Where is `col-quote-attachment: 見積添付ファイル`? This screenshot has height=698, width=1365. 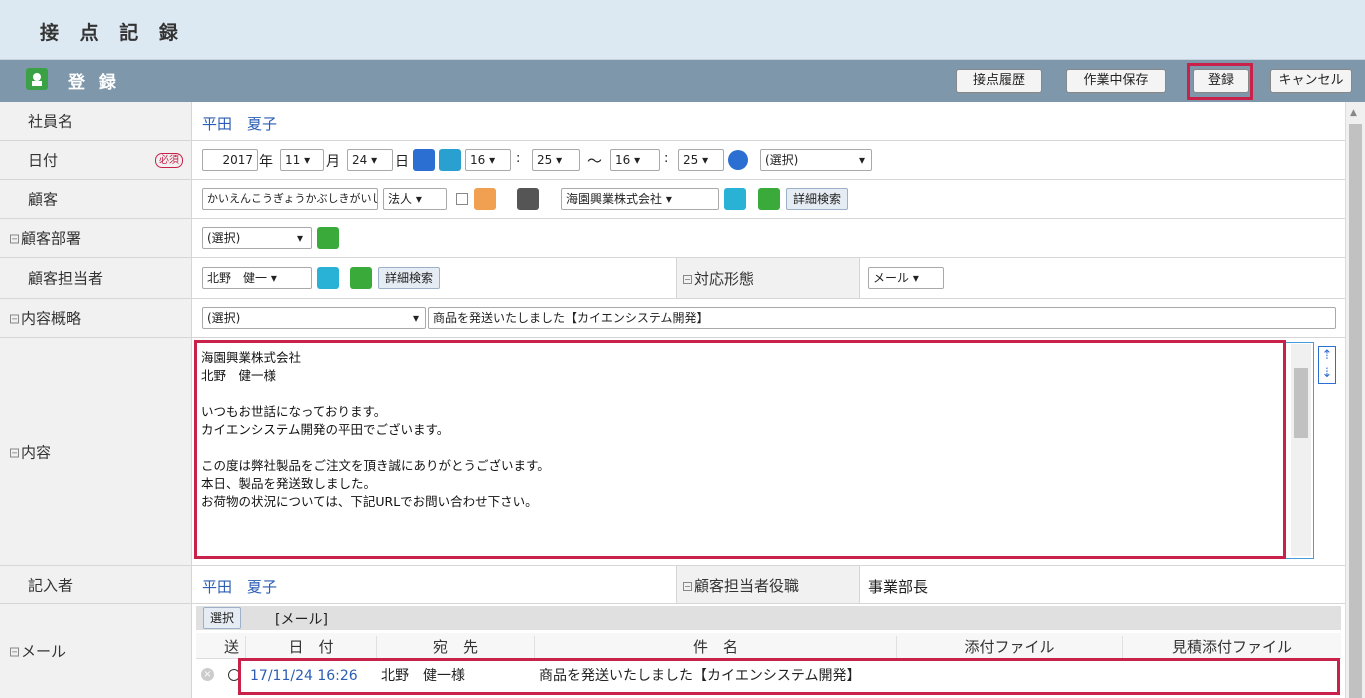
col-quote-attachment: 見積添付ファイル is located at coordinates (1231, 647).